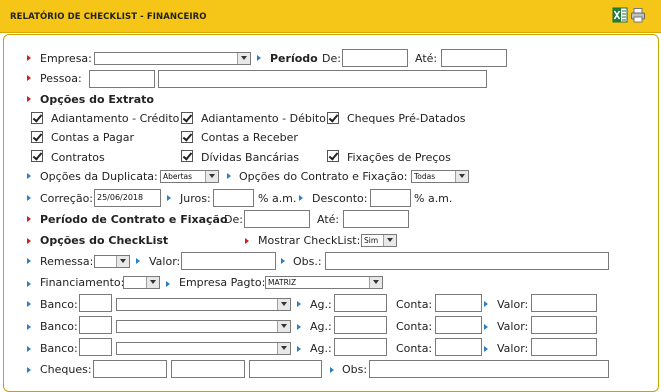  Describe the element at coordinates (195, 198) in the screenshot. I see `juros-label: Juros:` at that location.